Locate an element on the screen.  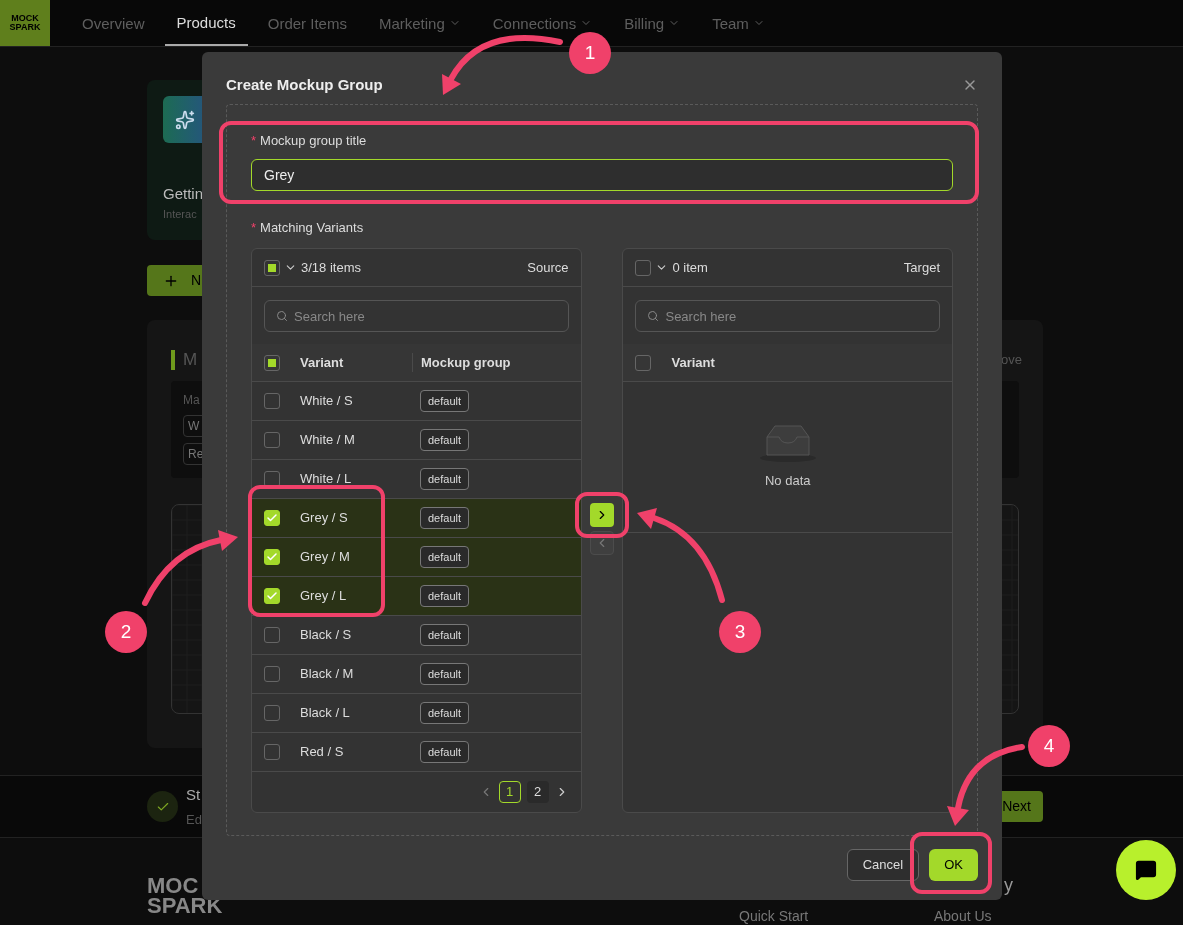
variant-name: Black / S is located at coordinates (326, 635).